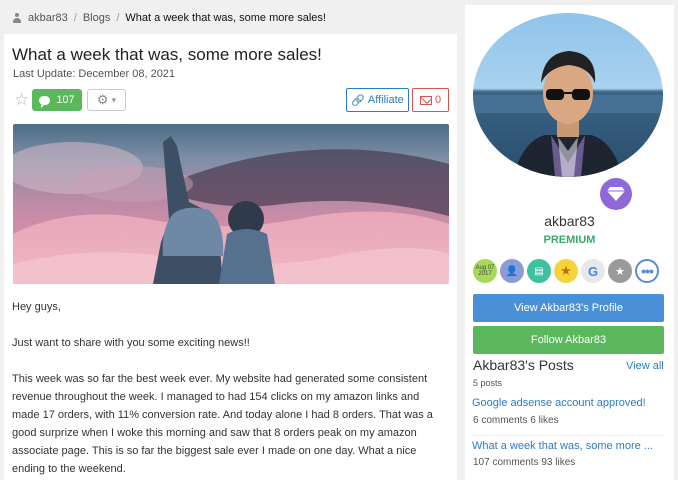  I want to click on link-icon: 🔗, so click(358, 100).